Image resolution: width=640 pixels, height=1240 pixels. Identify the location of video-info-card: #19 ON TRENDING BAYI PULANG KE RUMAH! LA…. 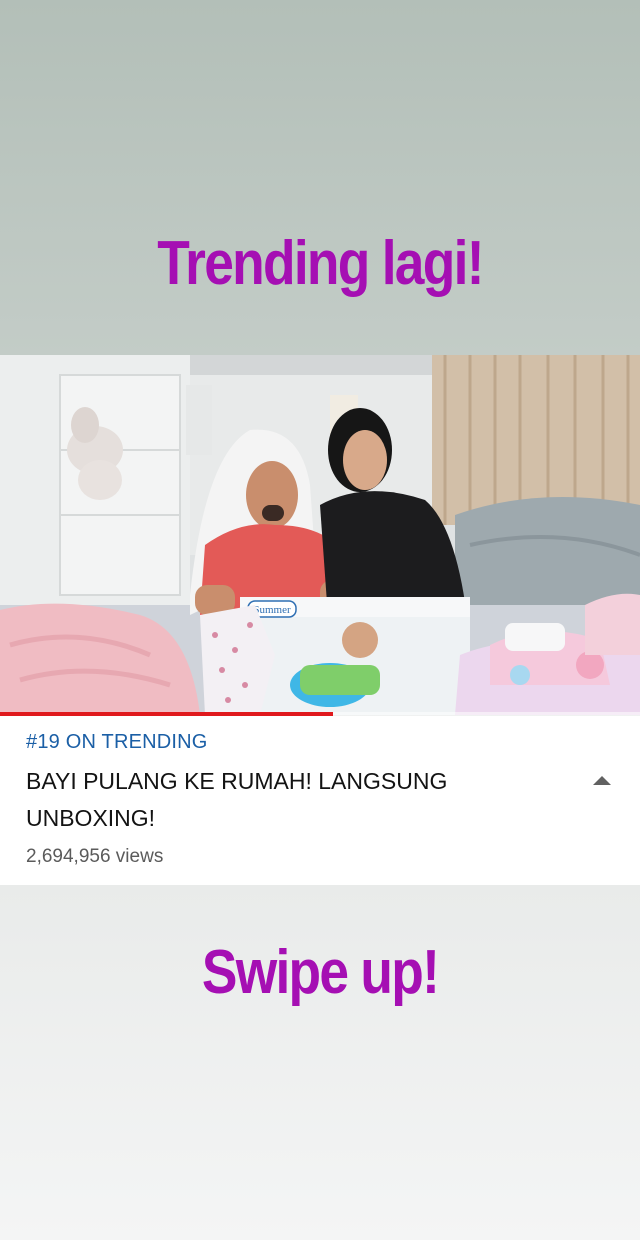
(320, 800).